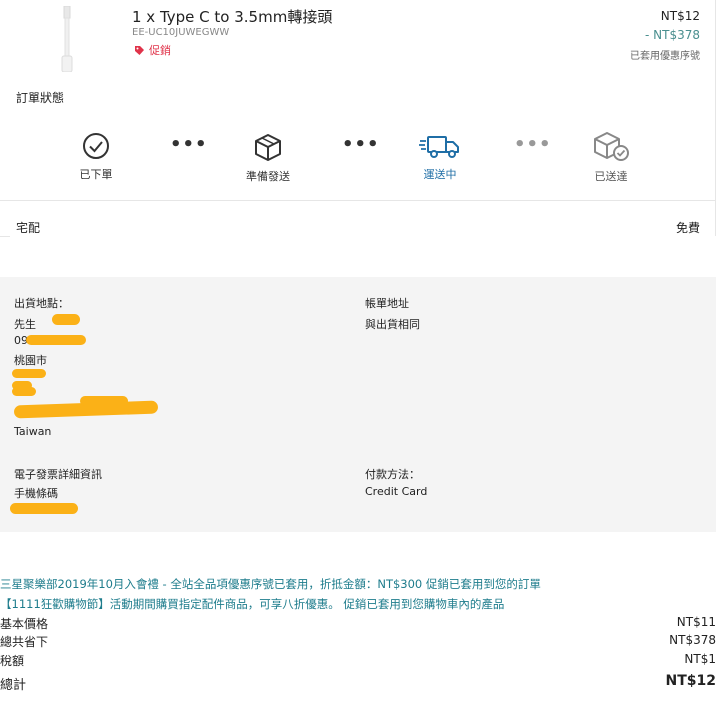  I want to click on tax-label: 稅額, so click(12, 661).